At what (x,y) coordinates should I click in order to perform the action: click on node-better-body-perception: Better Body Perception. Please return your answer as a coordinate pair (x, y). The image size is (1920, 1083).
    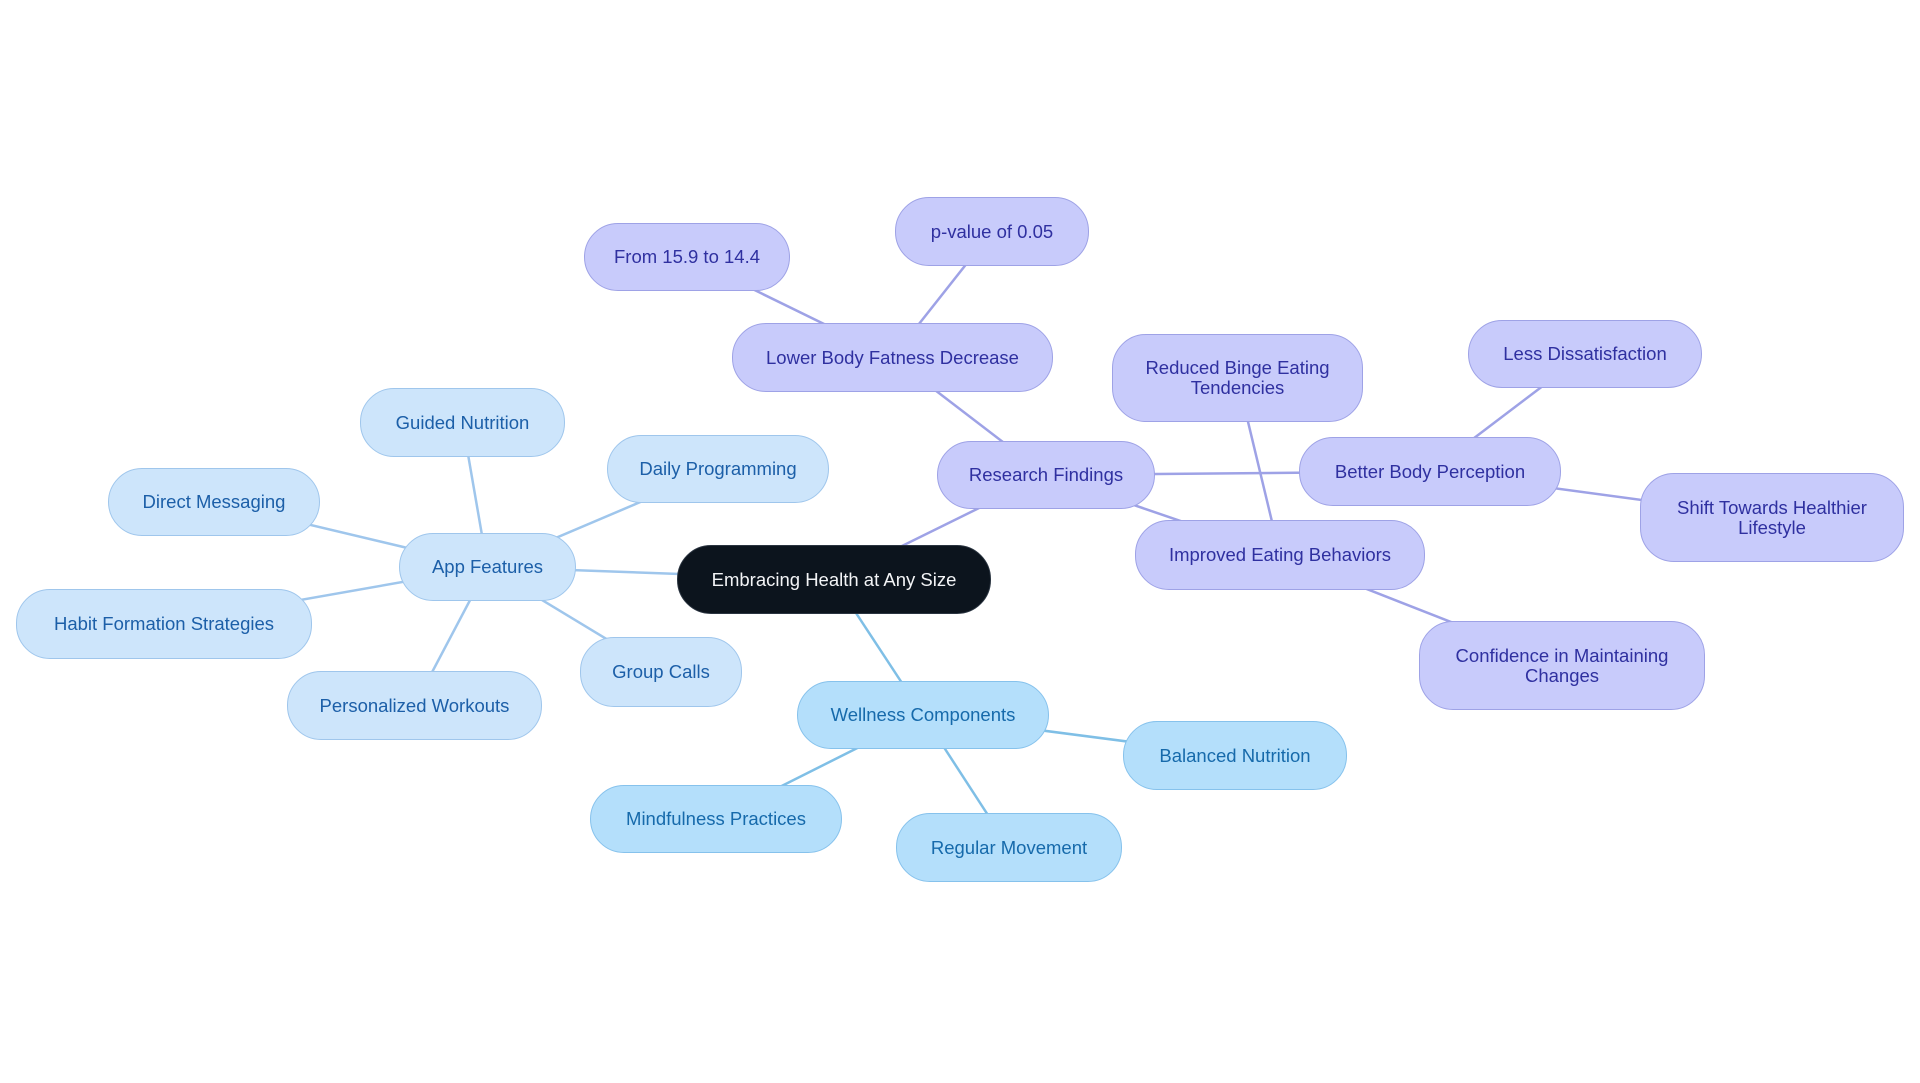
    Looking at the image, I should click on (1430, 471).